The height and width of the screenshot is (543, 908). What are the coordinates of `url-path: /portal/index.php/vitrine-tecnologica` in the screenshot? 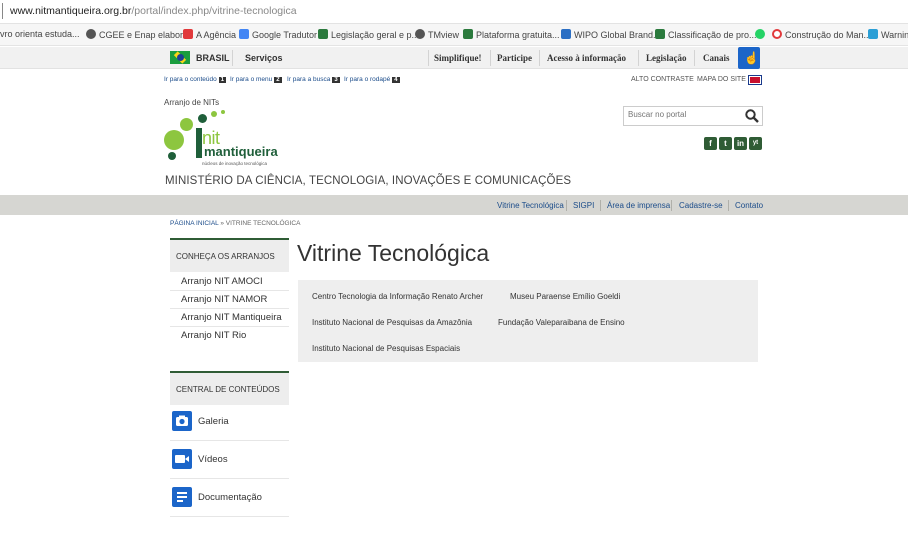 It's located at (214, 11).